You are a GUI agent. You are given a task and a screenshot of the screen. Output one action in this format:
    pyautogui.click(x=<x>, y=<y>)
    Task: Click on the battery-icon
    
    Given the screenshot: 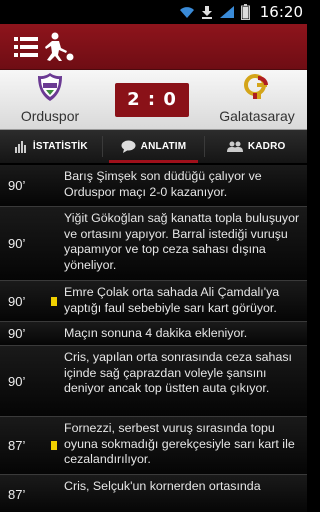 What is the action you would take?
    pyautogui.click(x=245, y=12)
    